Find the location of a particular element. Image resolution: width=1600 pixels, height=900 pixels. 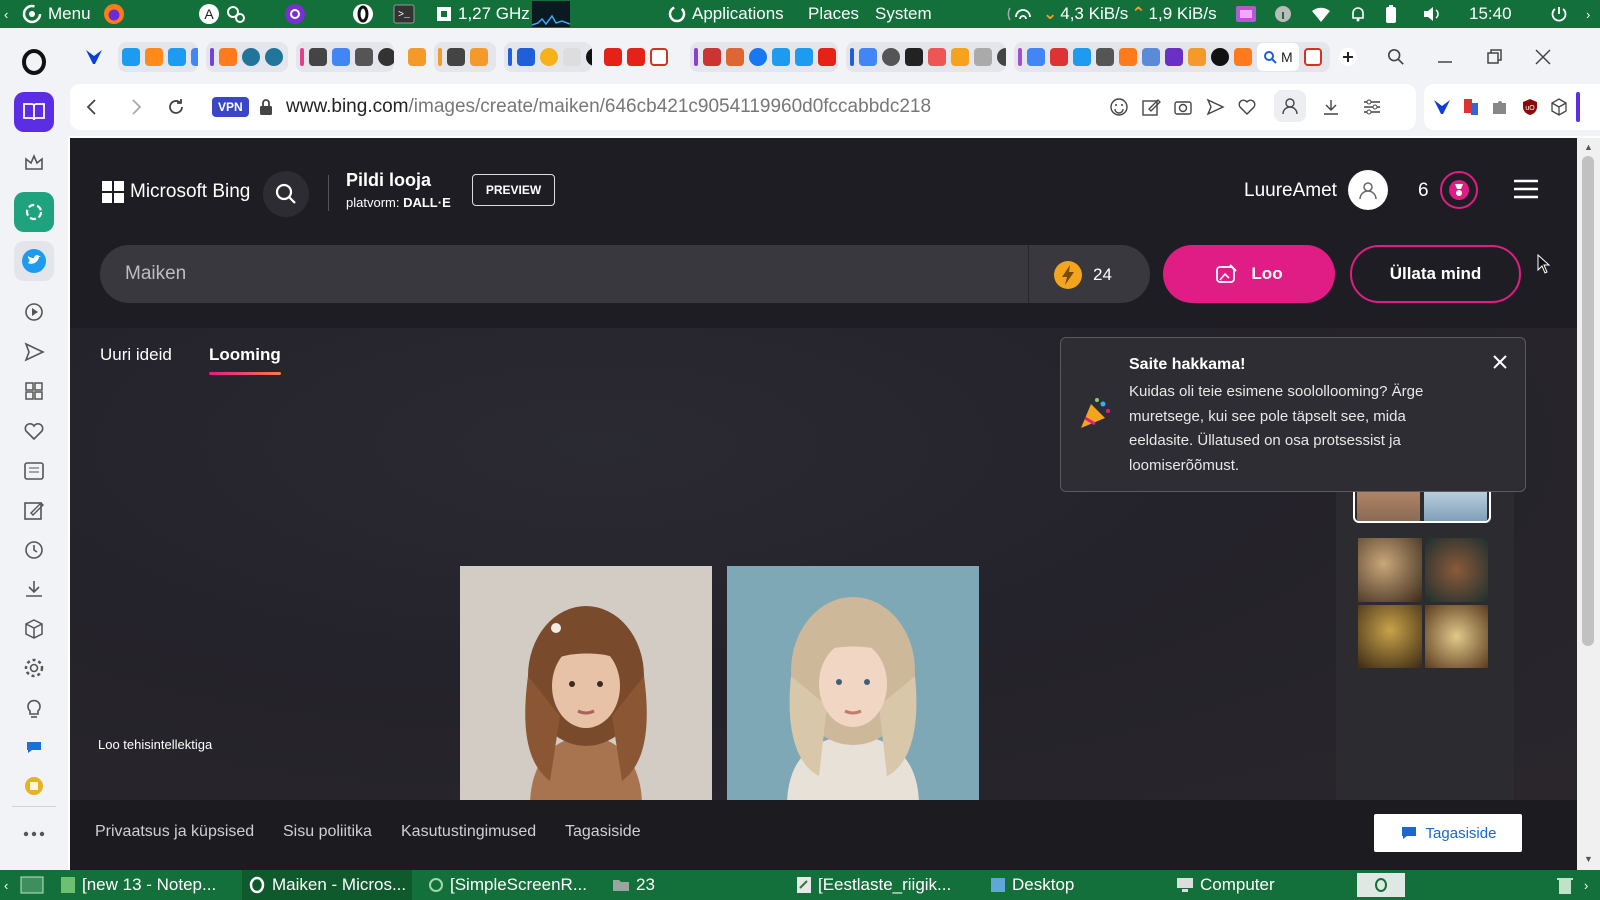

wallet-coin-icon is located at coordinates (34, 786).